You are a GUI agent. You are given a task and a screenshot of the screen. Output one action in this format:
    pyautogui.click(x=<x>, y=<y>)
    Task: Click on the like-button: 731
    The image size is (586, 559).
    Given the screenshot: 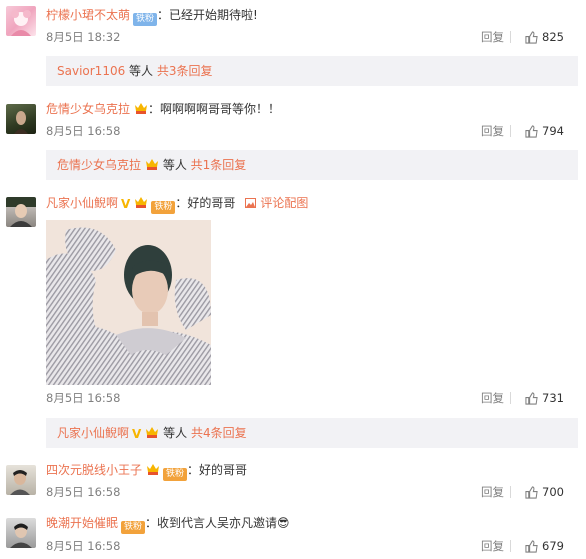 What is the action you would take?
    pyautogui.click(x=544, y=398)
    